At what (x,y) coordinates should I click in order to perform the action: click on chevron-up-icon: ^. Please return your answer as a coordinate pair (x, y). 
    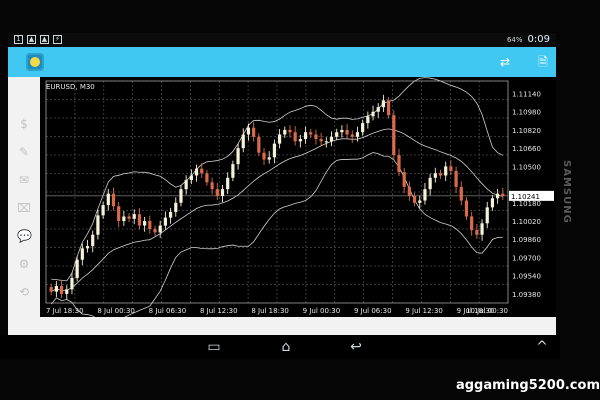
    Looking at the image, I should click on (542, 347).